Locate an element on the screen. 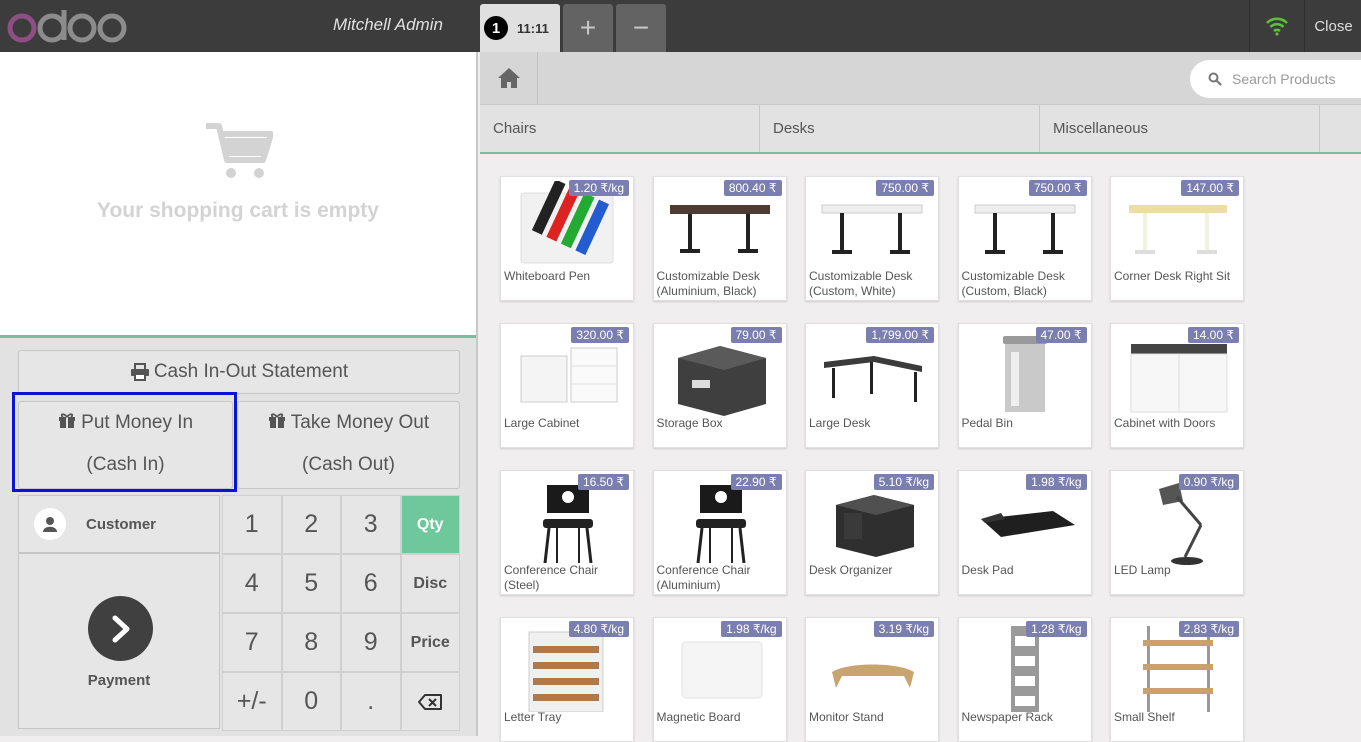 The image size is (1361, 742). product-price-tag: 0.90 ₹/kg is located at coordinates (1208, 482).